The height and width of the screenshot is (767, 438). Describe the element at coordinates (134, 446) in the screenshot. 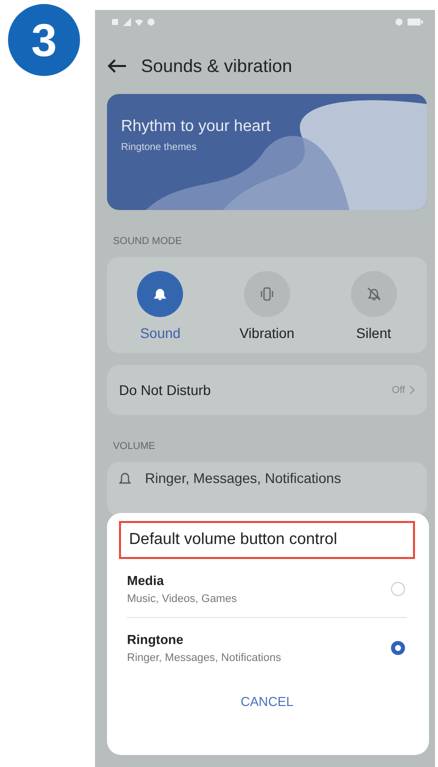

I see `section-label: VOLUME` at that location.